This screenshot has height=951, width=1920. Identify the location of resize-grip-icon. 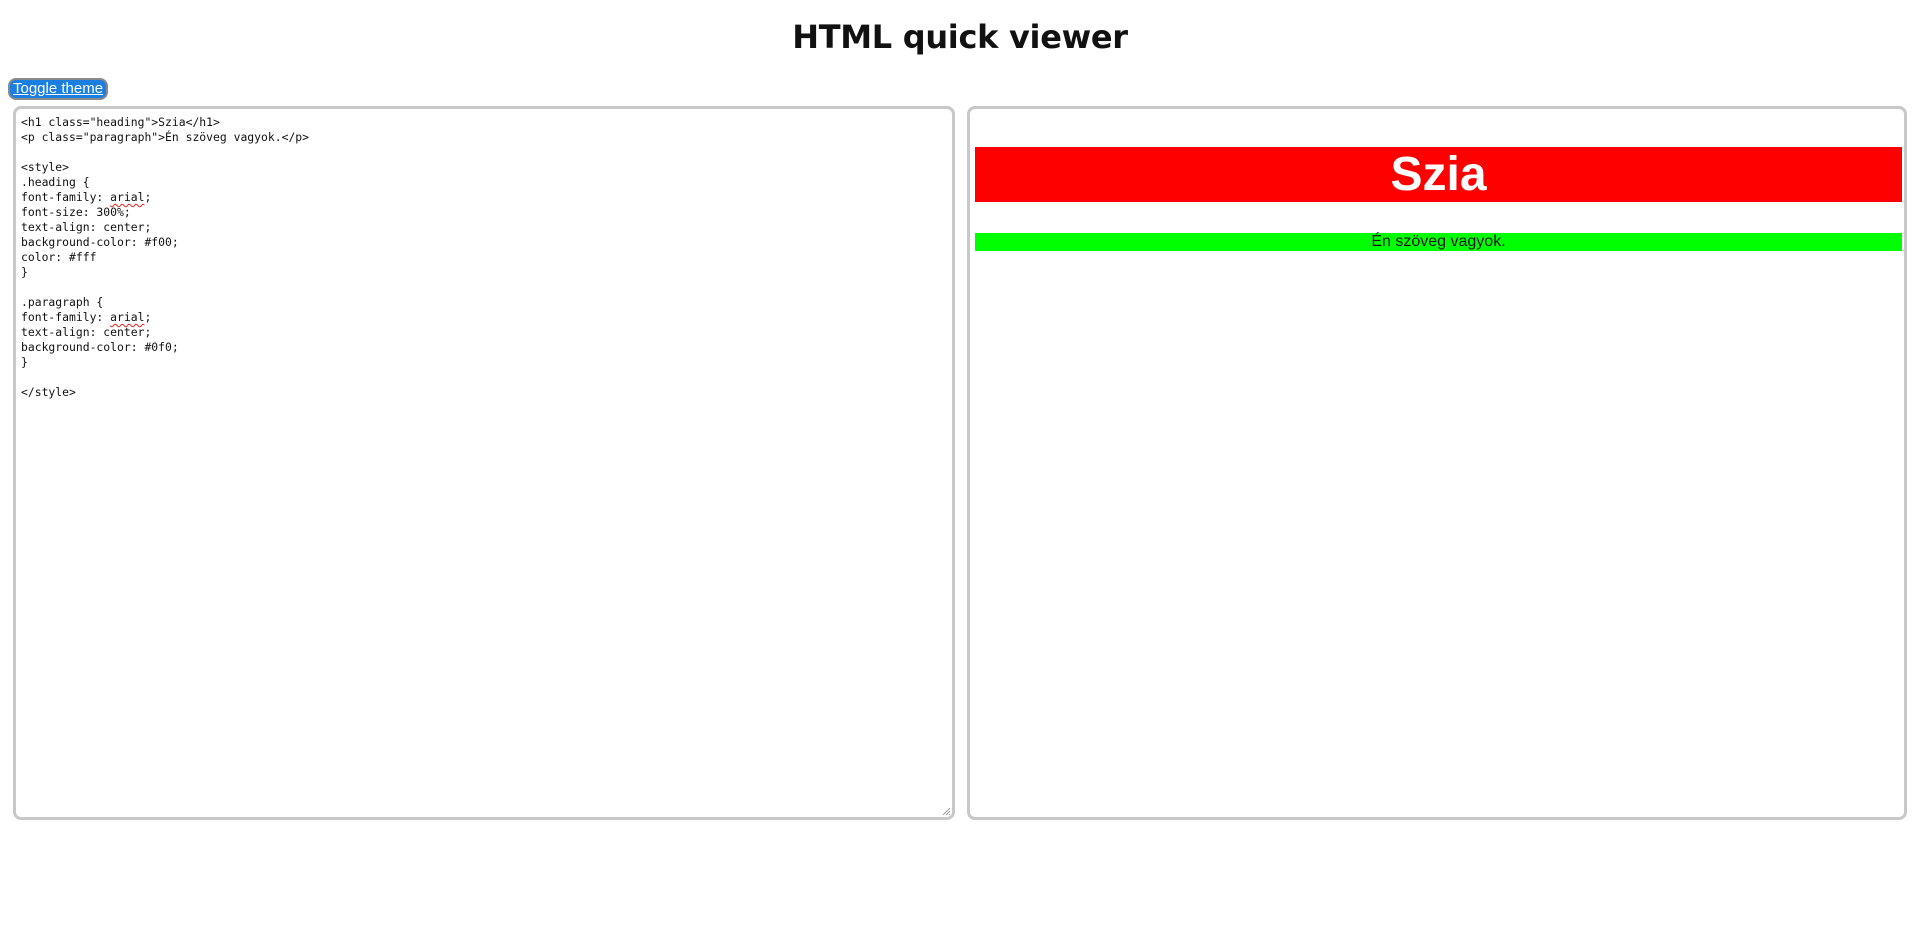
(946, 811).